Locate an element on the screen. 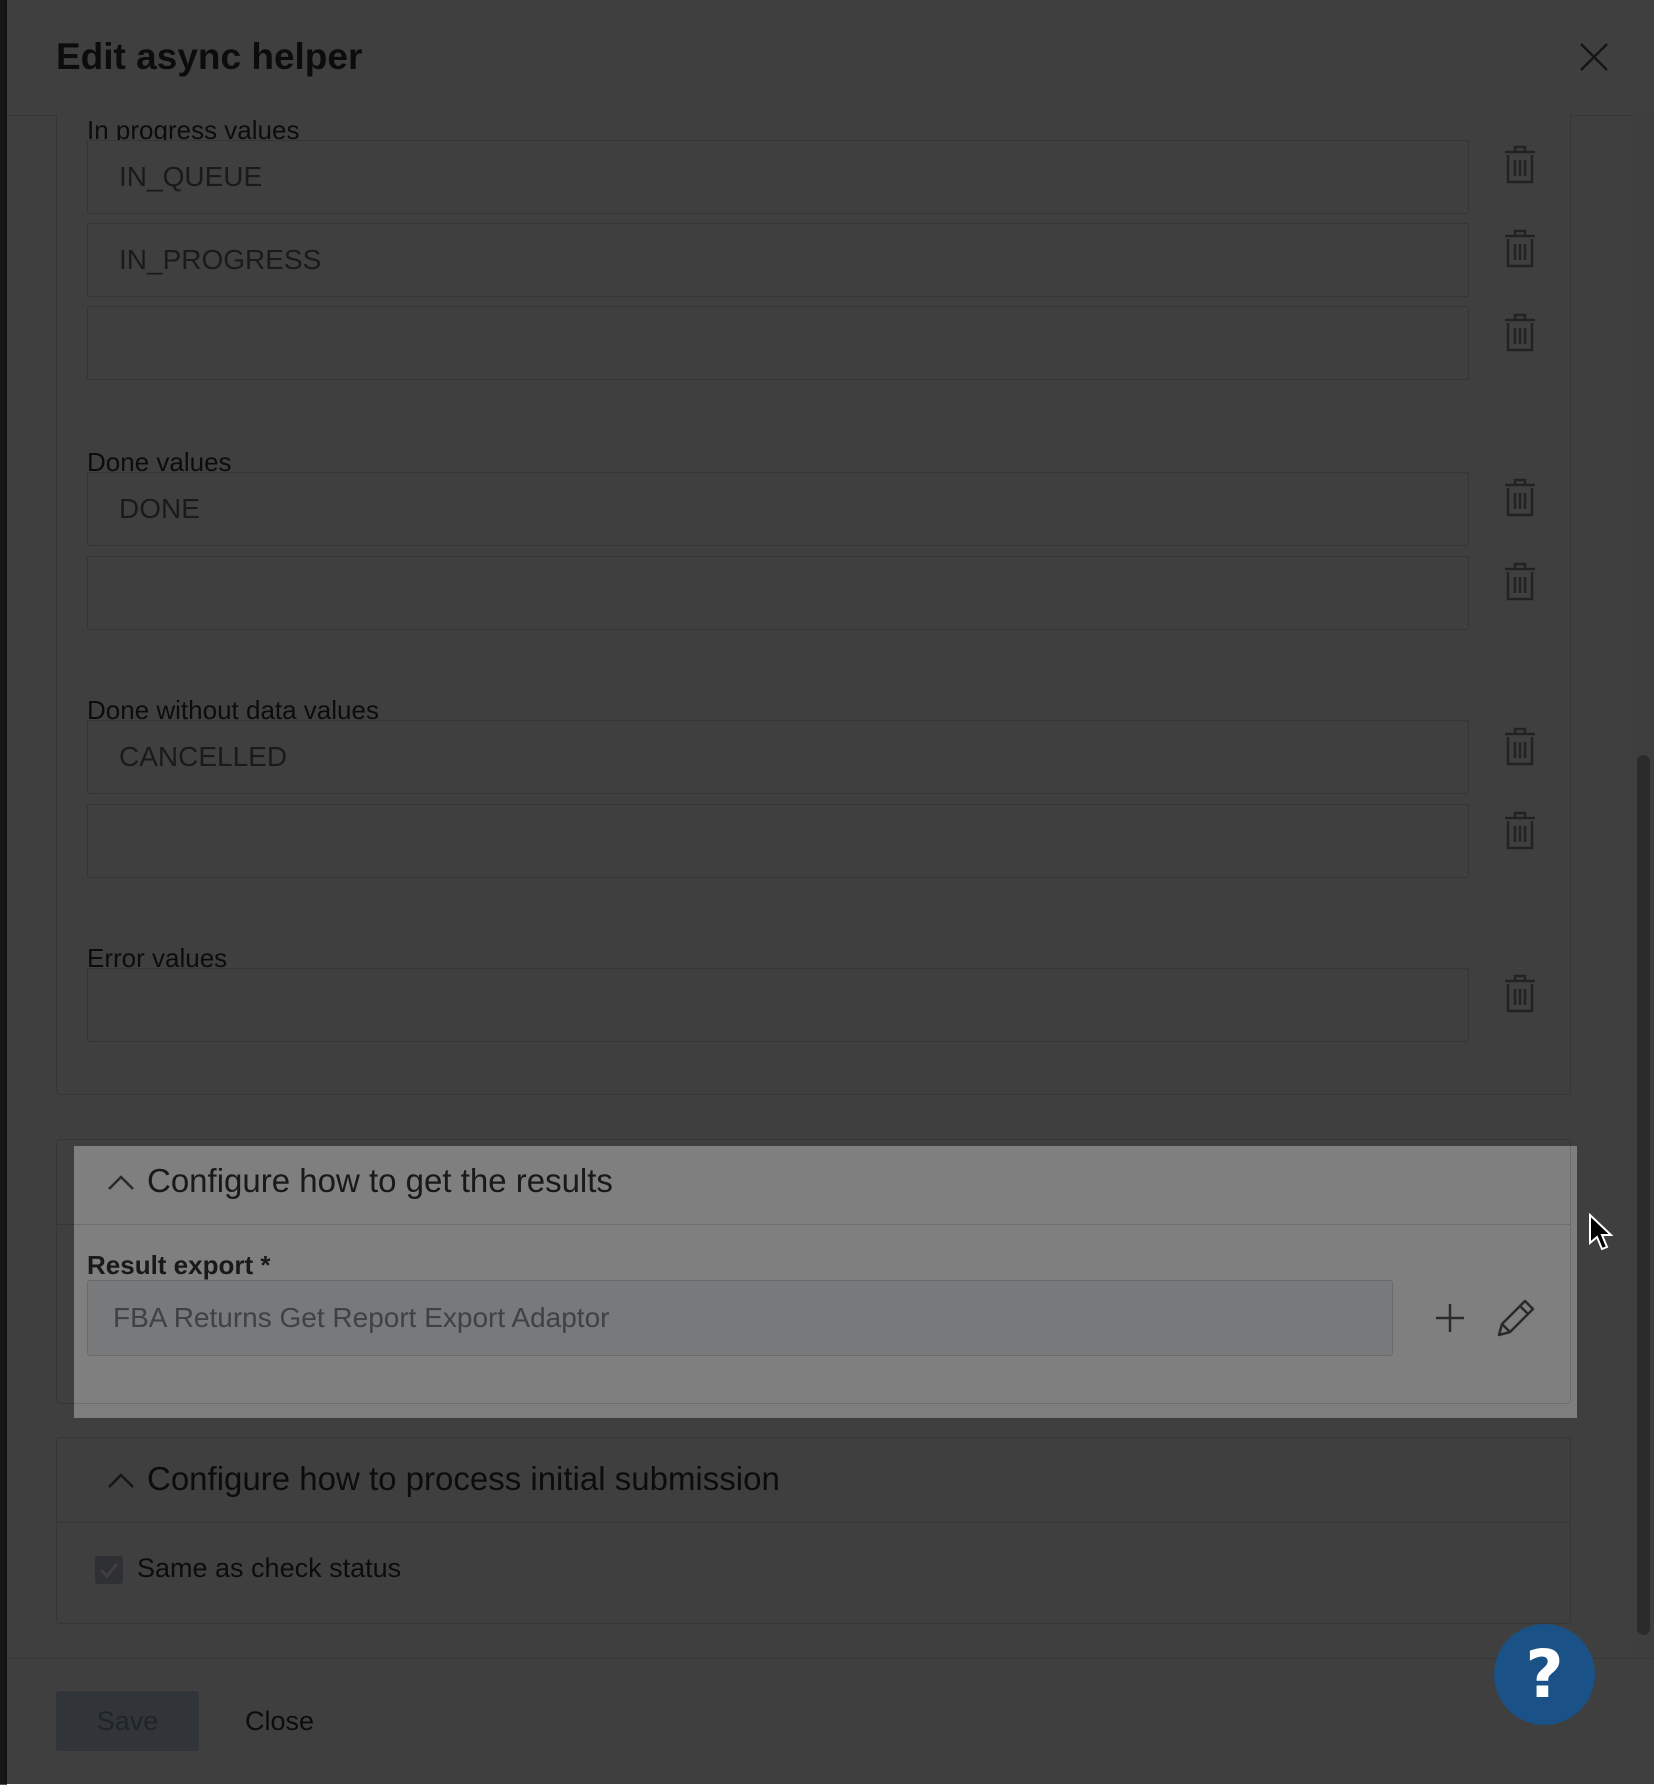 Image resolution: width=1654 pixels, height=1785 pixels. scrollbar-thumb is located at coordinates (1643, 1195).